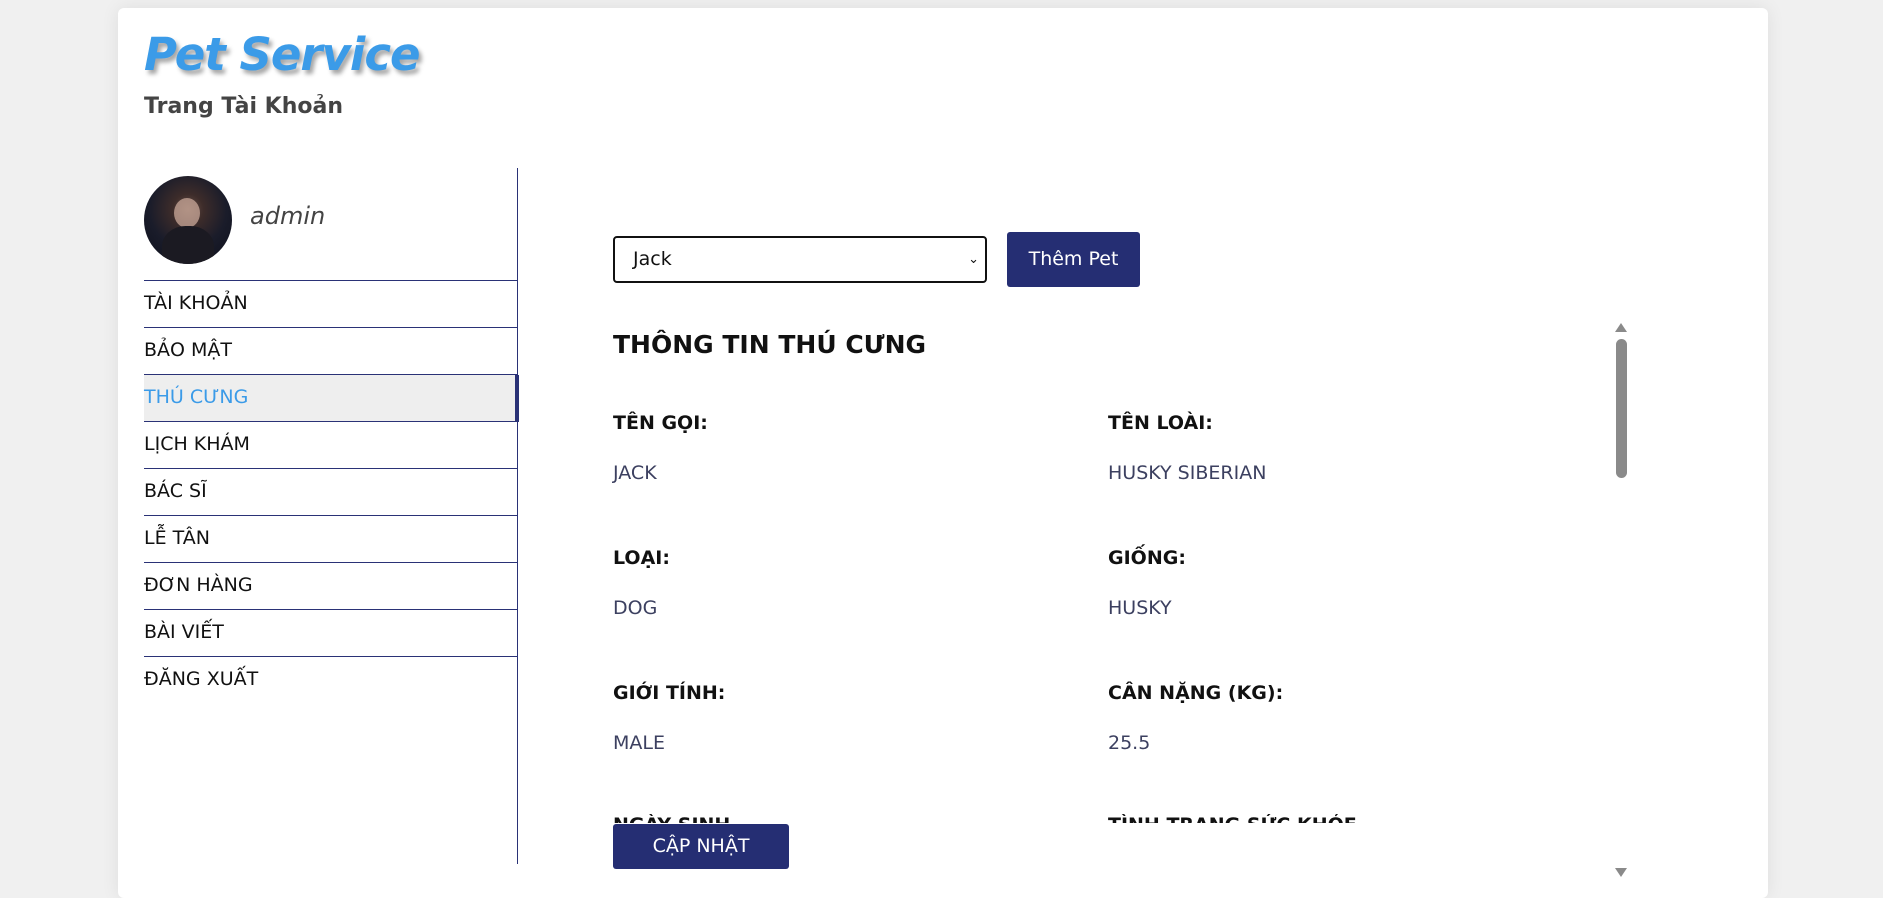 This screenshot has height=898, width=1883. I want to click on sidebar-item-bai-viet: BÀI VIẾT, so click(330, 633).